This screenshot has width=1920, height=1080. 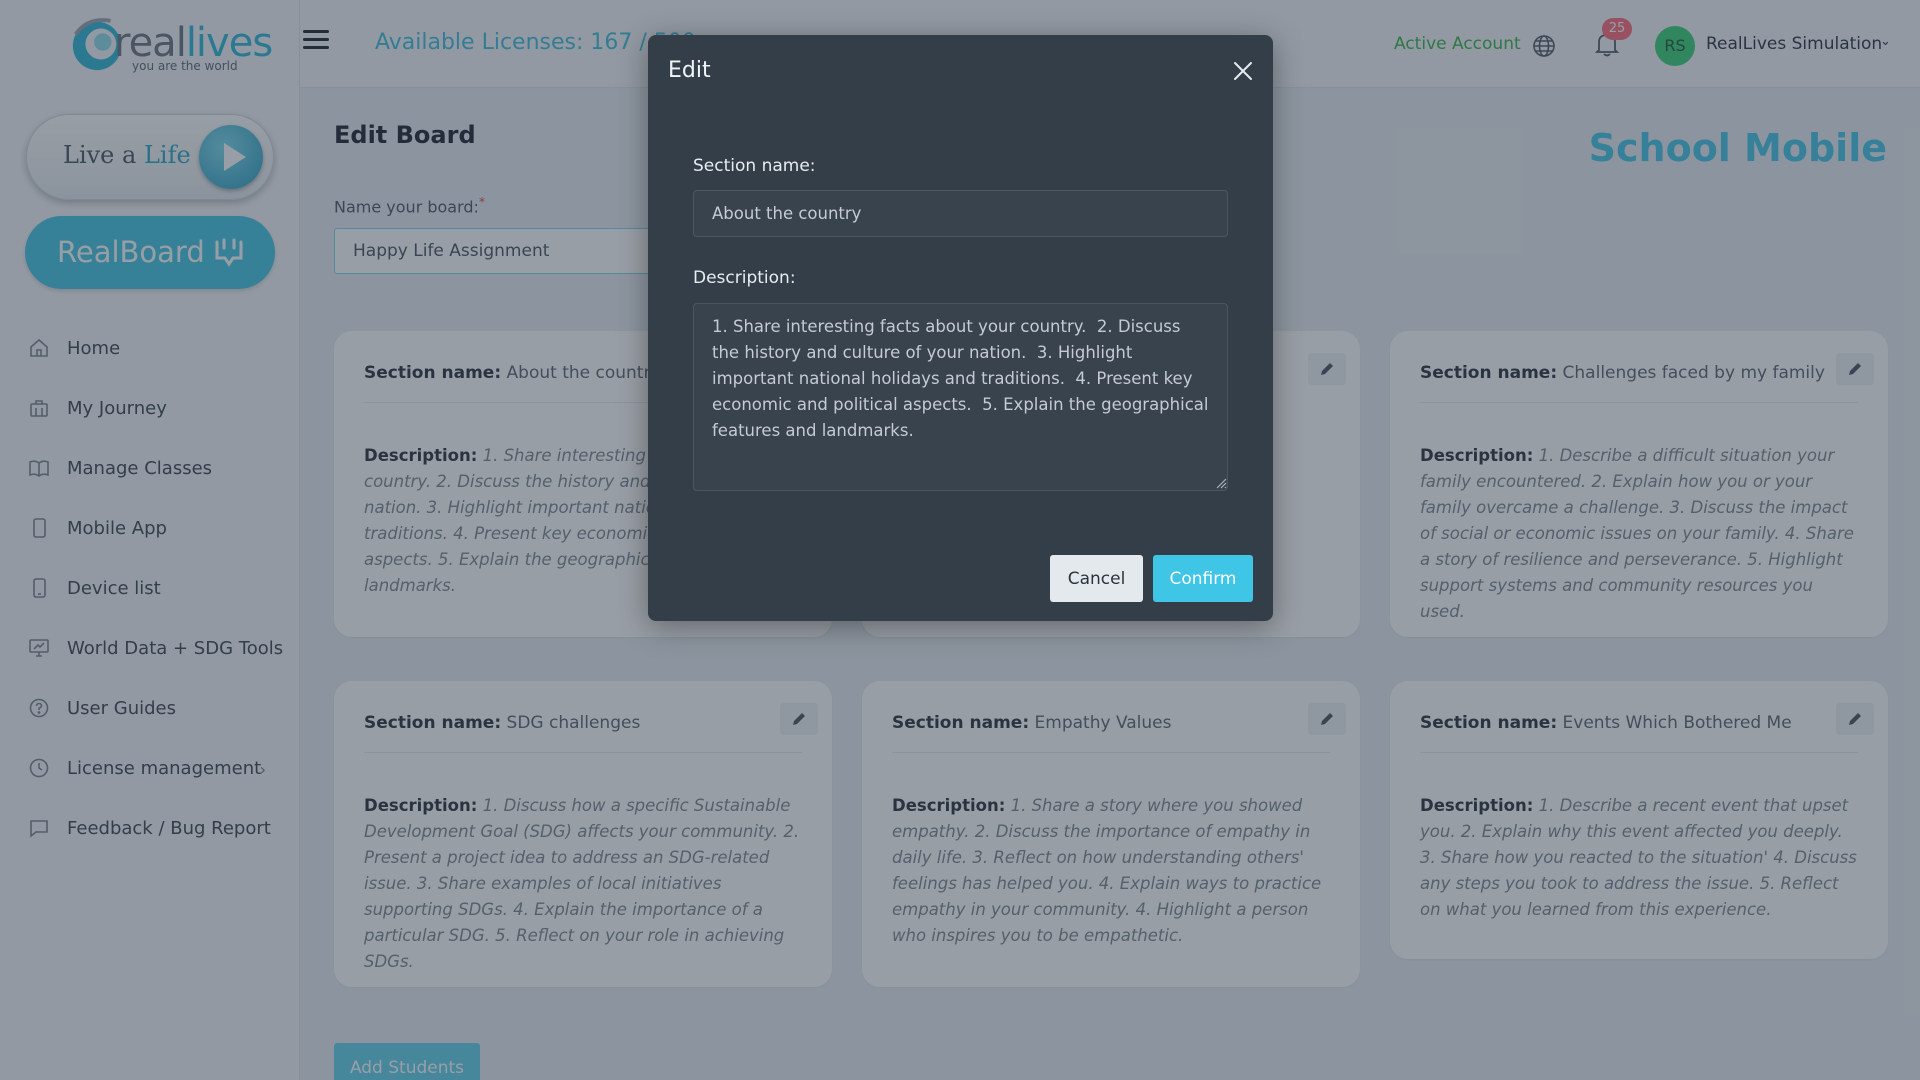 What do you see at coordinates (1096, 578) in the screenshot?
I see `cancel-button: Cancel` at bounding box center [1096, 578].